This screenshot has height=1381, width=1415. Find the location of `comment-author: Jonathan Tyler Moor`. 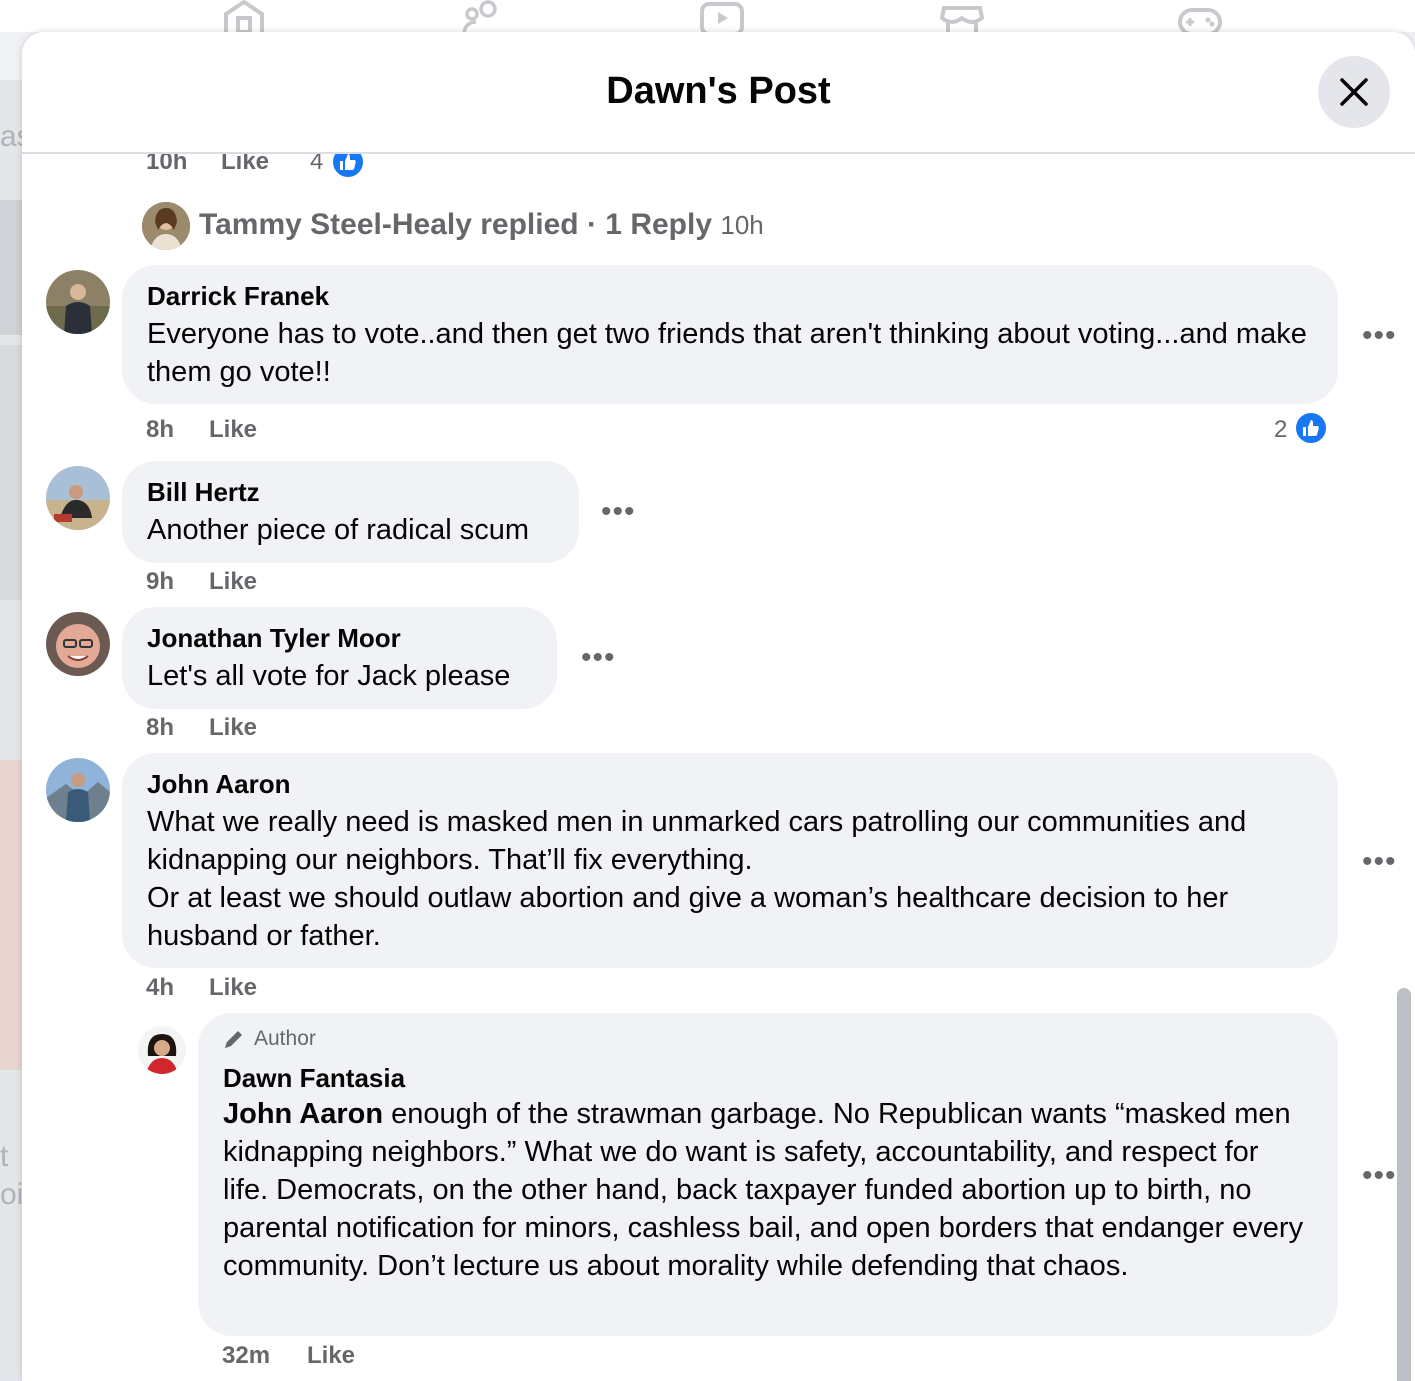

comment-author: Jonathan Tyler Moor is located at coordinates (274, 638).